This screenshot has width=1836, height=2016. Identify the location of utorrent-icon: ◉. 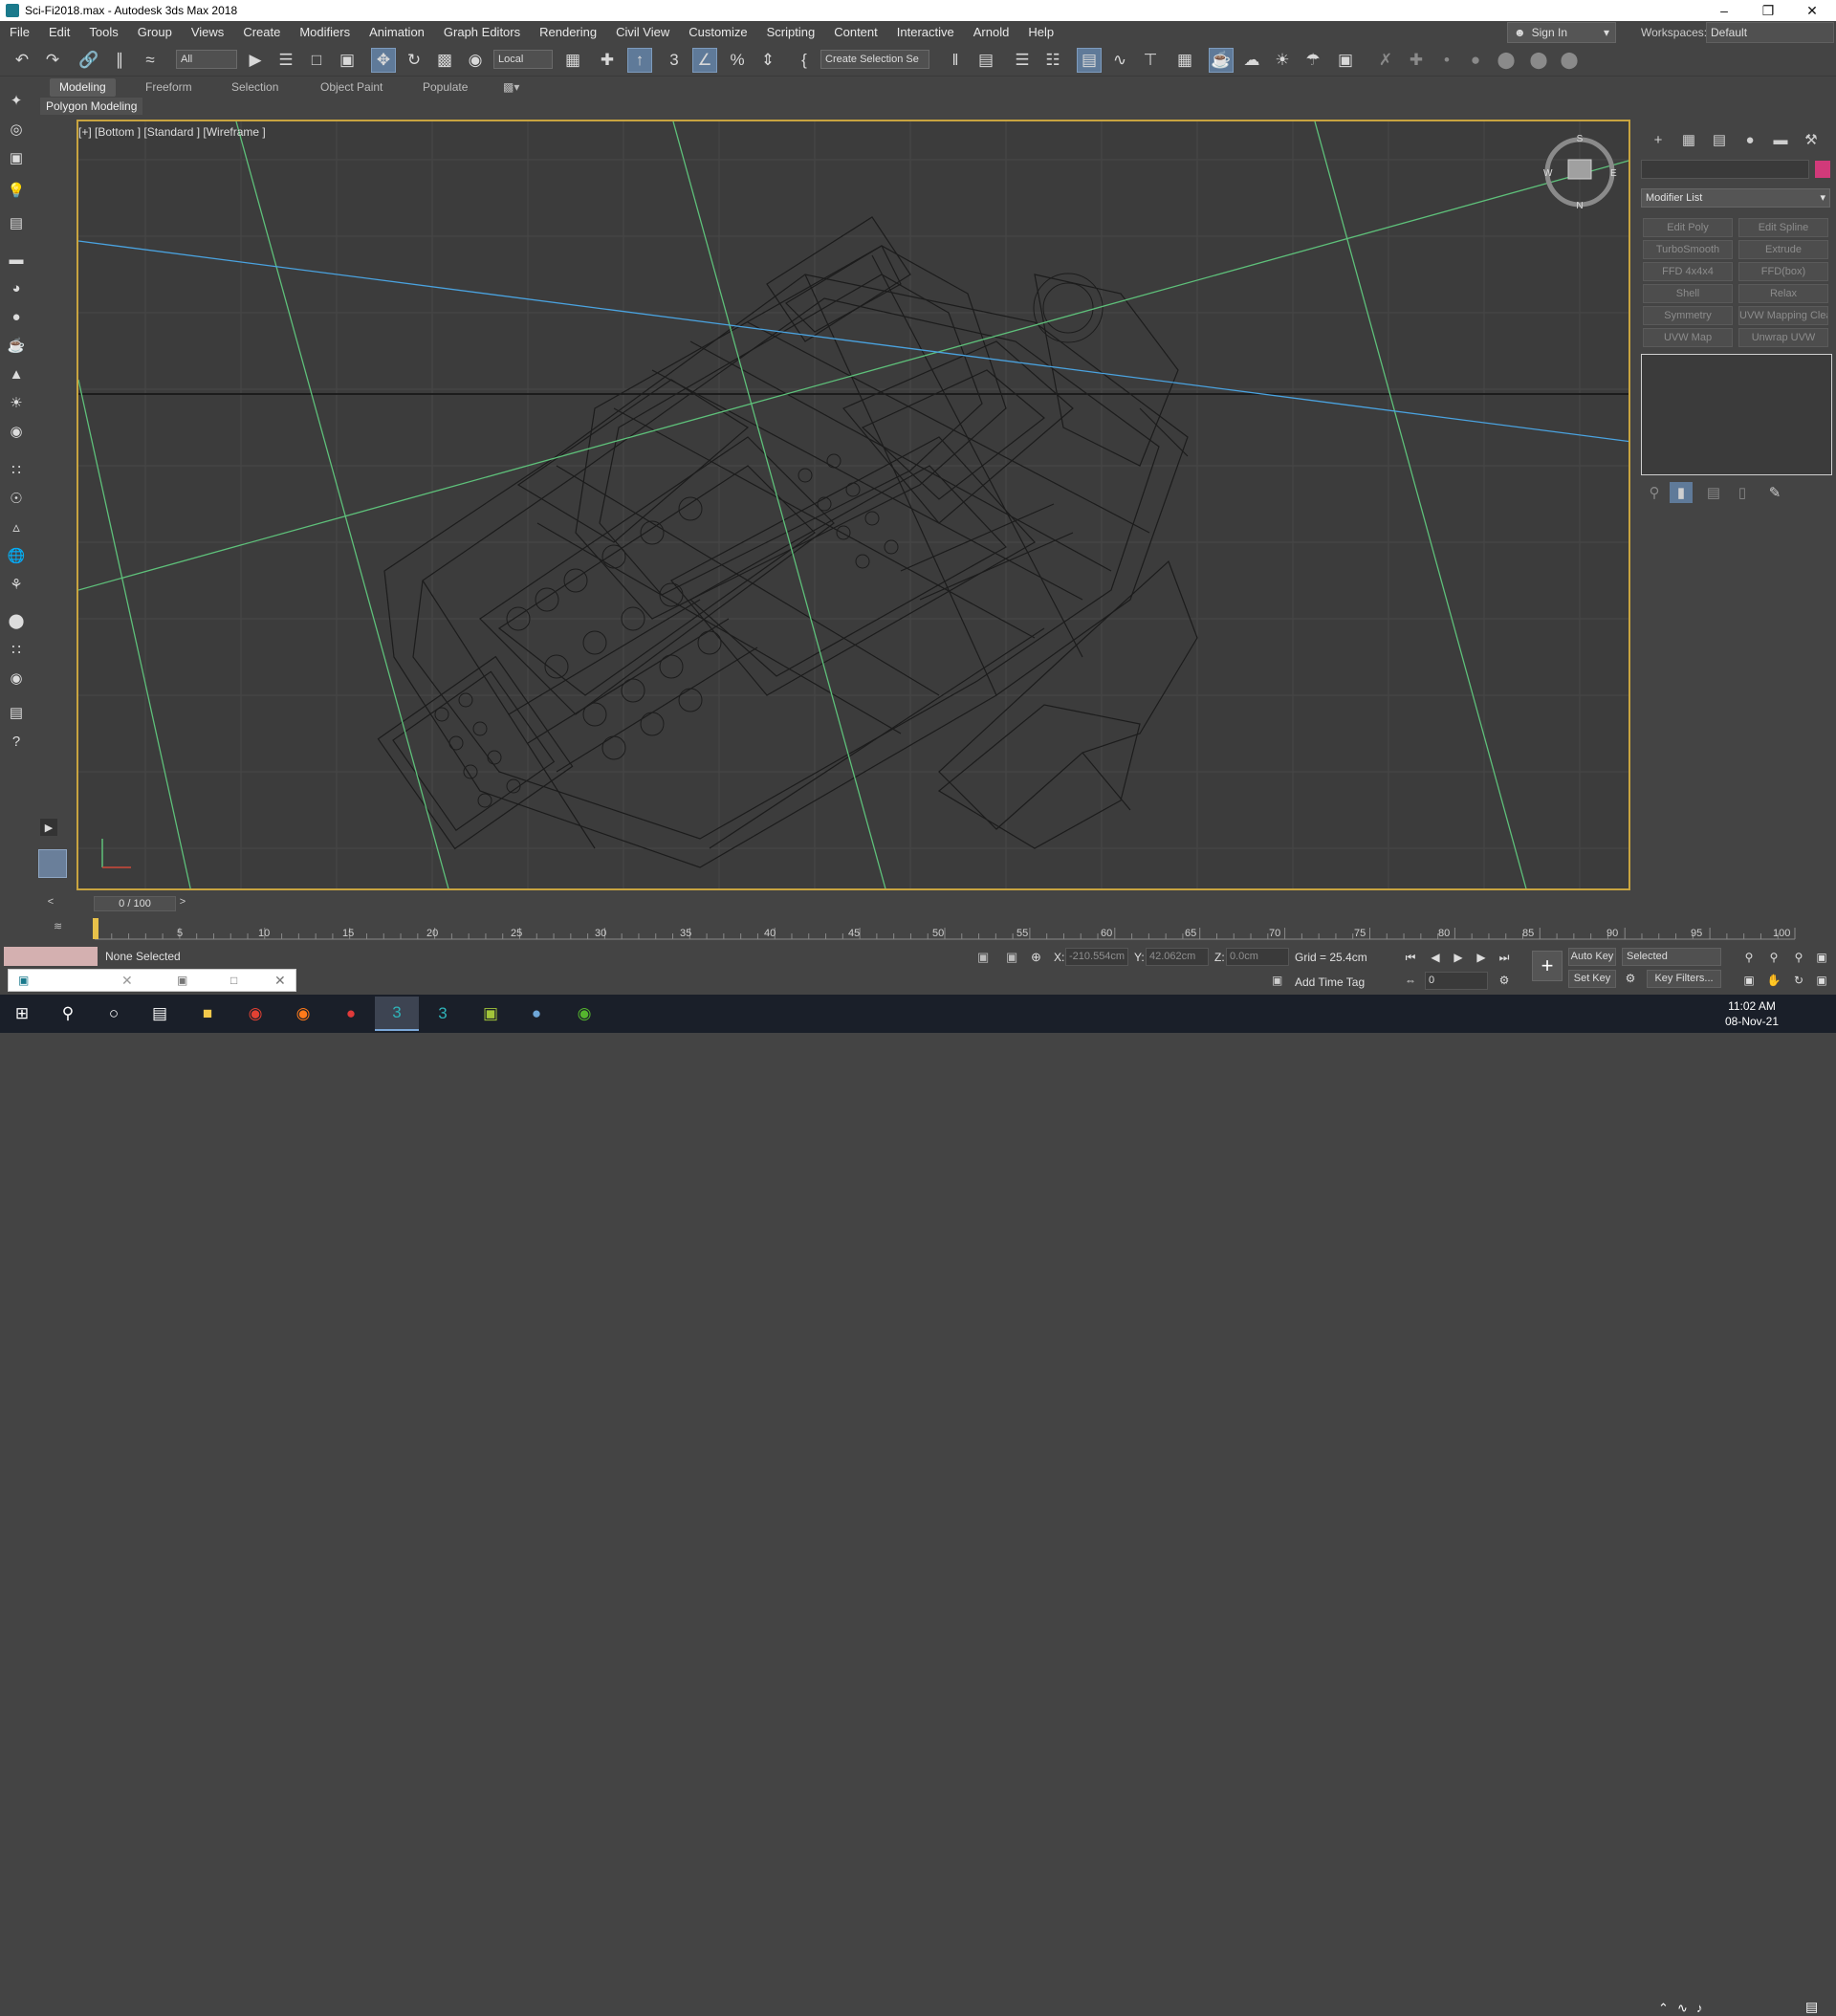
(584, 1014).